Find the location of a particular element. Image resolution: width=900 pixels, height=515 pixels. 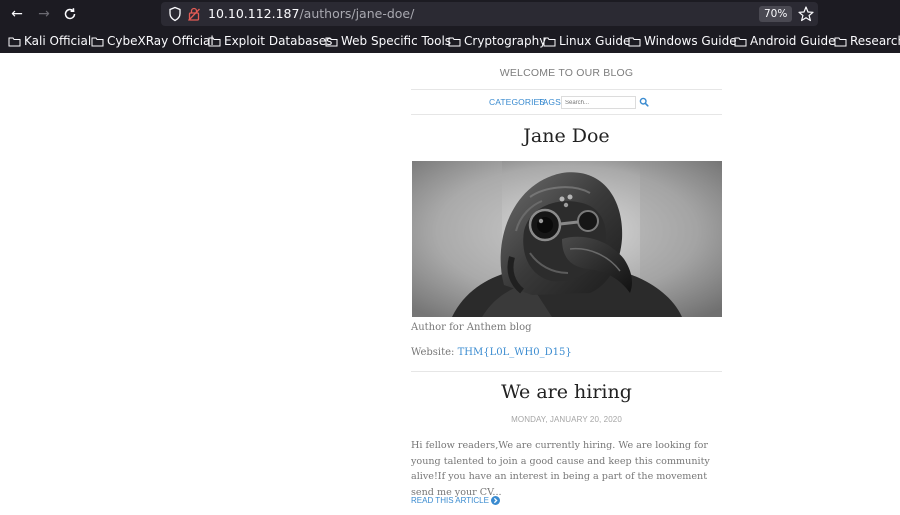

zoom-level-badge: 70% is located at coordinates (776, 14).